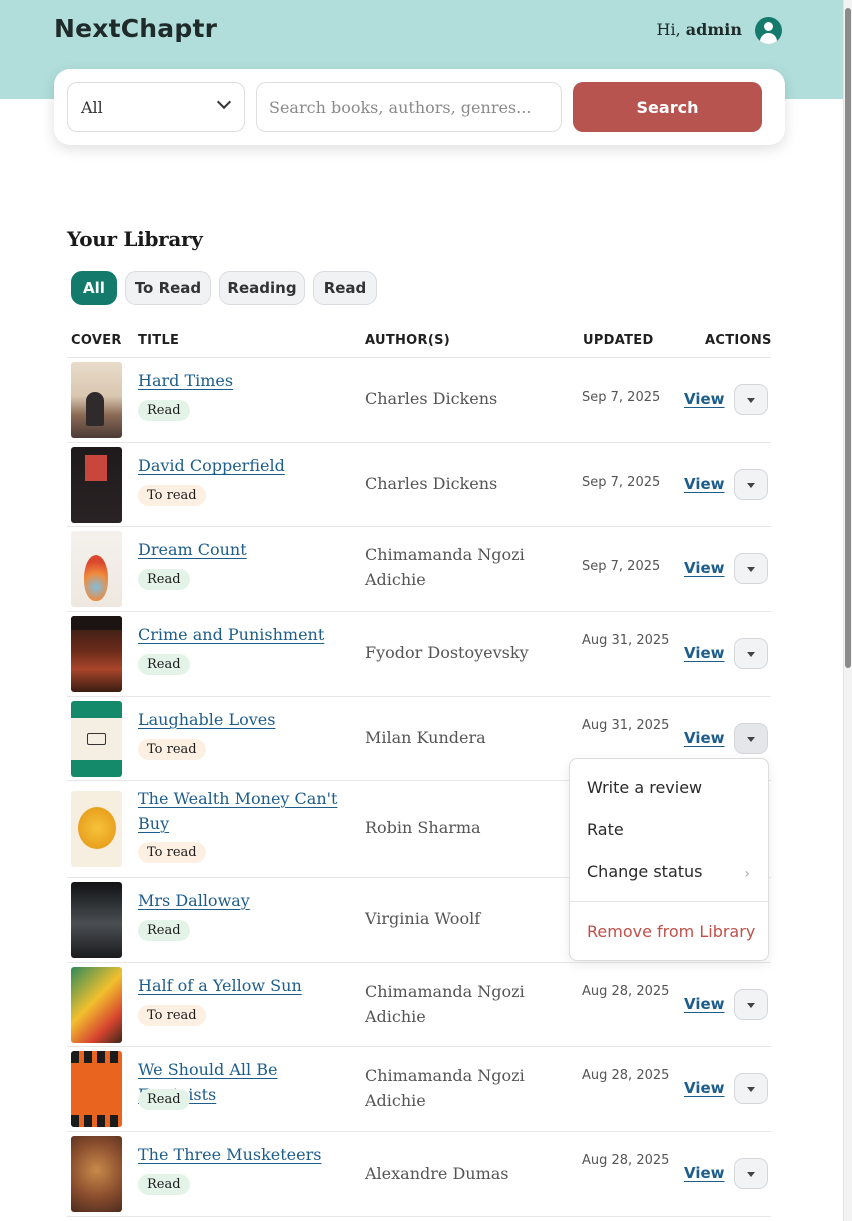  What do you see at coordinates (92, 107) in the screenshot?
I see `category-select-value: All` at bounding box center [92, 107].